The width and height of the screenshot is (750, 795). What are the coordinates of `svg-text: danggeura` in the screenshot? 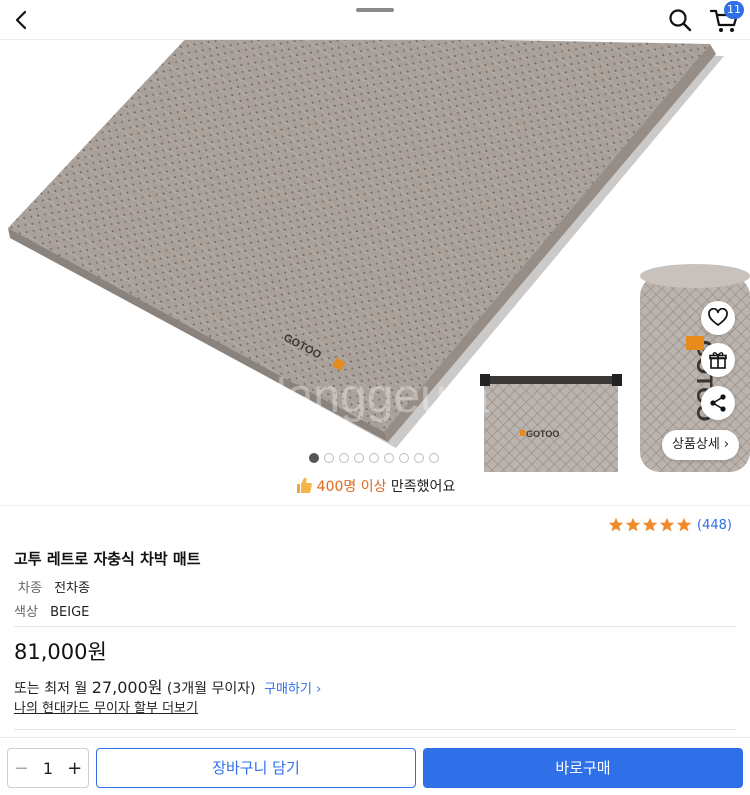 It's located at (375, 396).